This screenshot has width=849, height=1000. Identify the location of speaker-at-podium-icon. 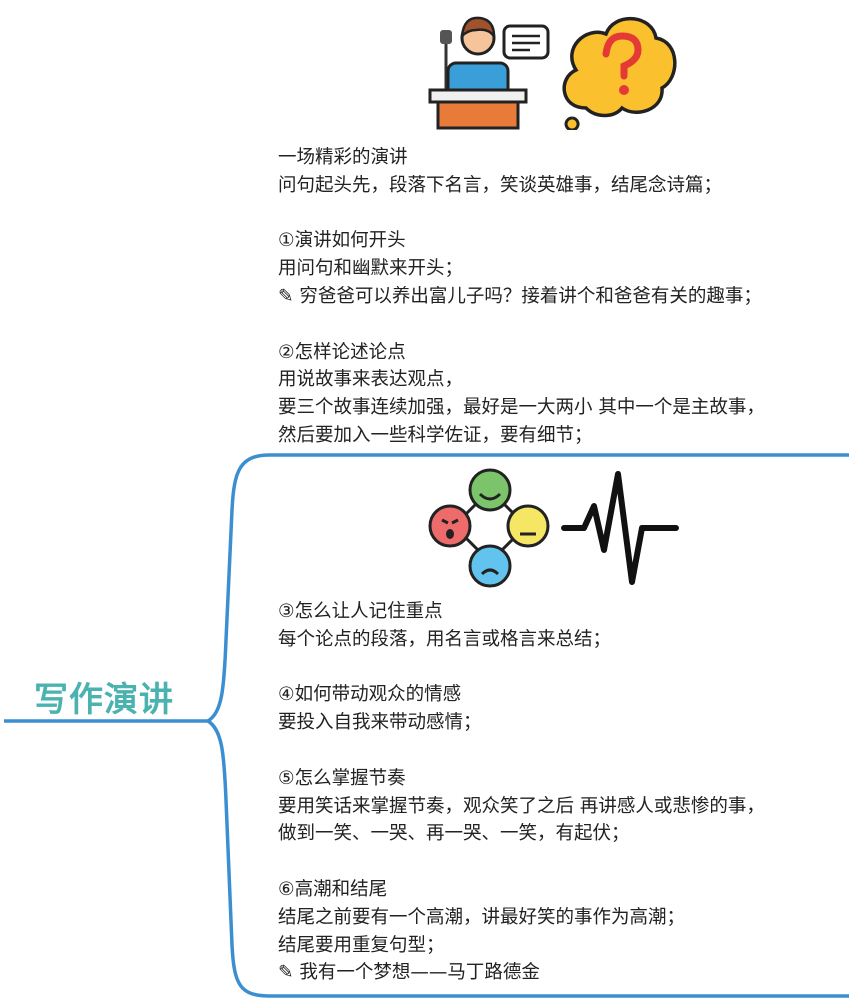
(489, 69).